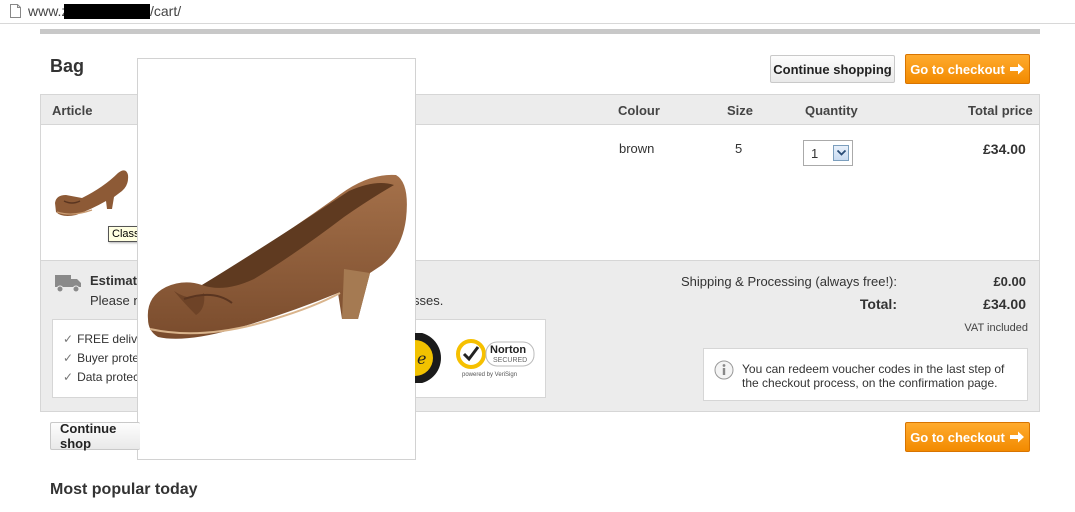 This screenshot has height=512, width=1075. I want to click on norton-label: Norton, so click(508, 350).